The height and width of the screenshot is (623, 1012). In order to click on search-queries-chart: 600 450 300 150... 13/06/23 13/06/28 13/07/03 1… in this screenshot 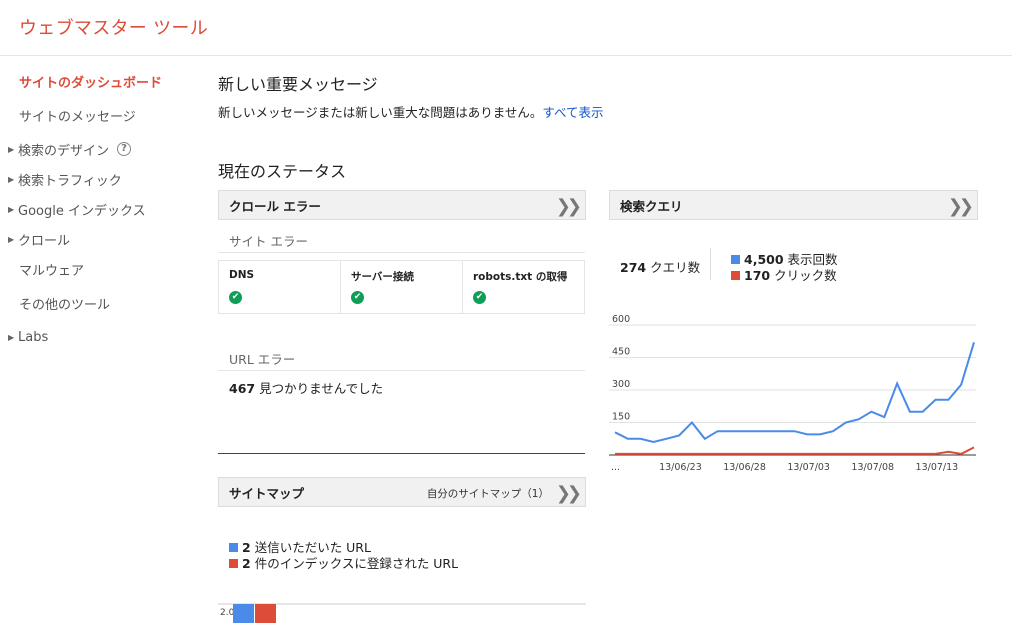, I will do `click(792, 393)`.